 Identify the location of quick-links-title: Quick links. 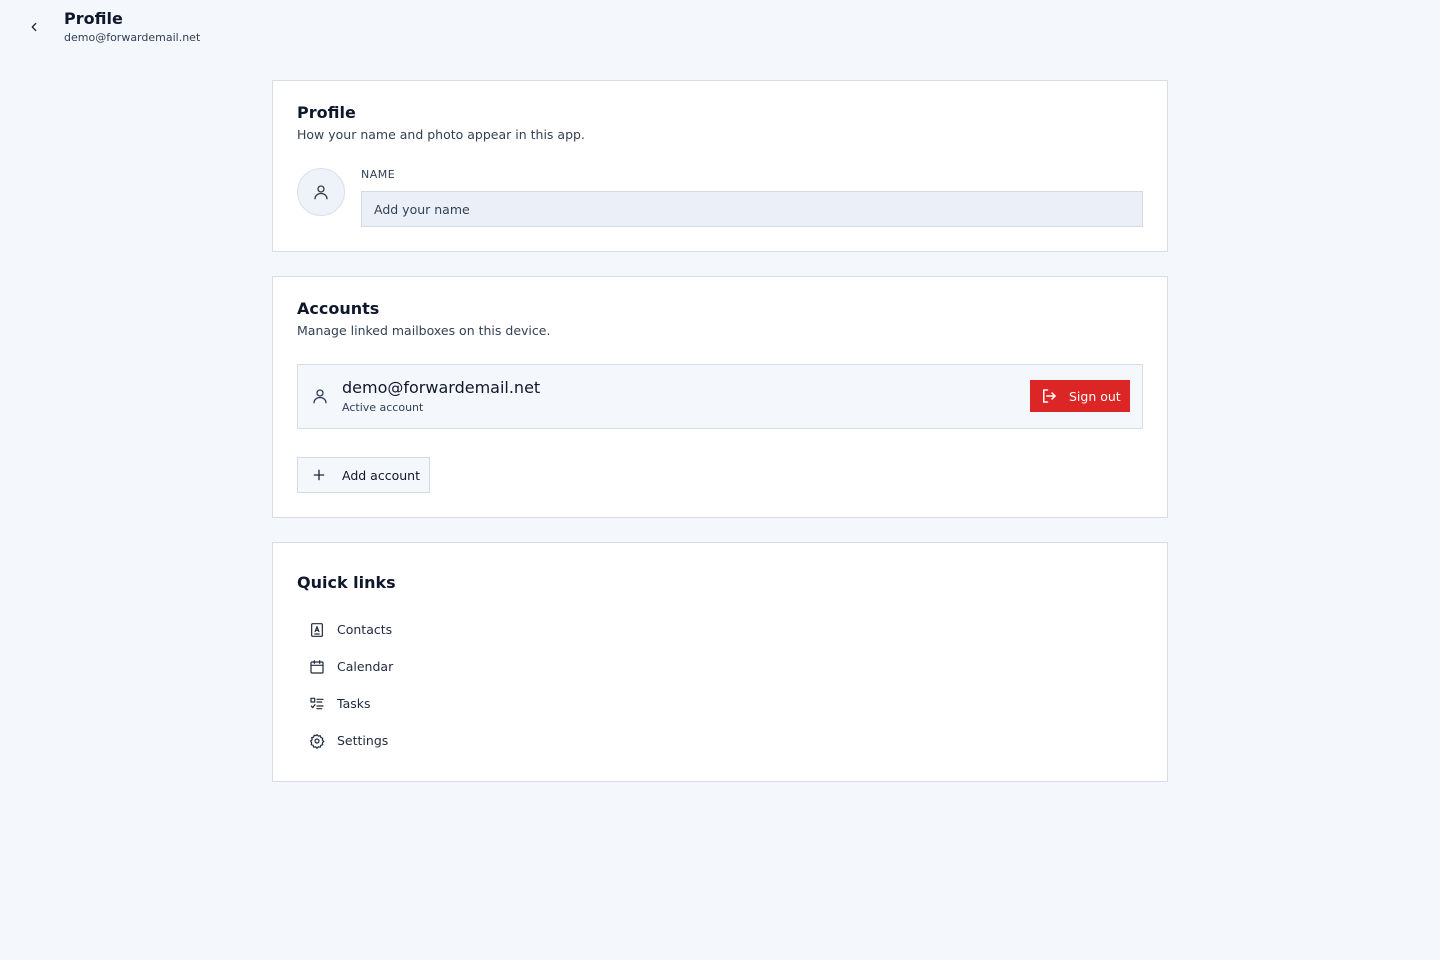
(346, 582).